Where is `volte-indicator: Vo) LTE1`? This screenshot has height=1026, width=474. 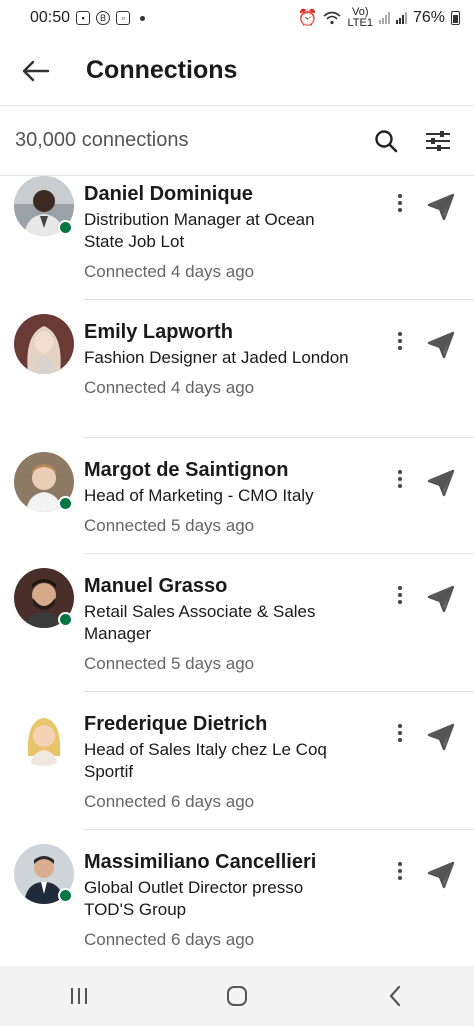 volte-indicator: Vo) LTE1 is located at coordinates (359, 18).